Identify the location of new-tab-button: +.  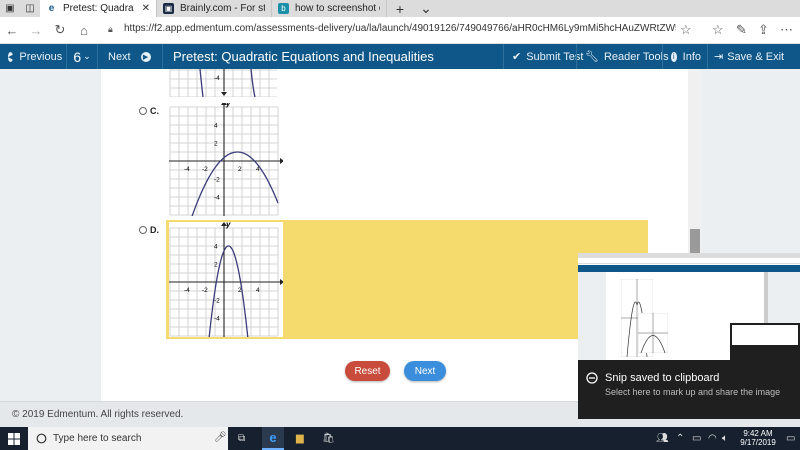
(400, 8).